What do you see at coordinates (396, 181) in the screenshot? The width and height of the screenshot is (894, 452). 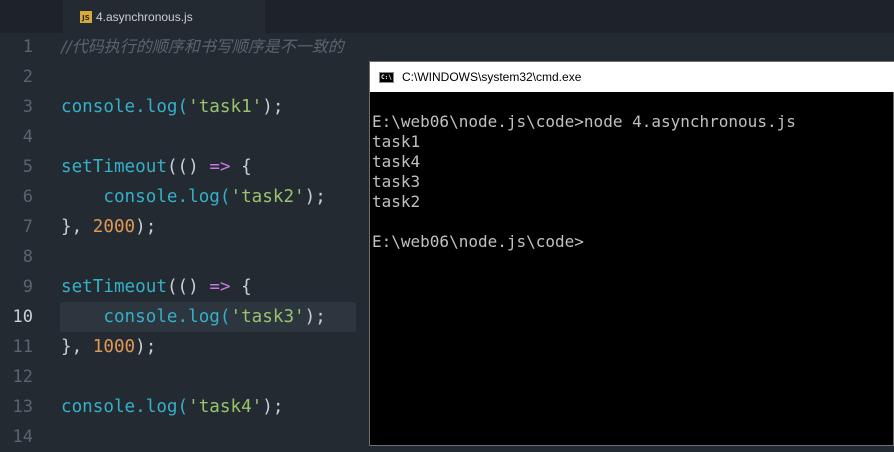 I see `terminal-line: task3` at bounding box center [396, 181].